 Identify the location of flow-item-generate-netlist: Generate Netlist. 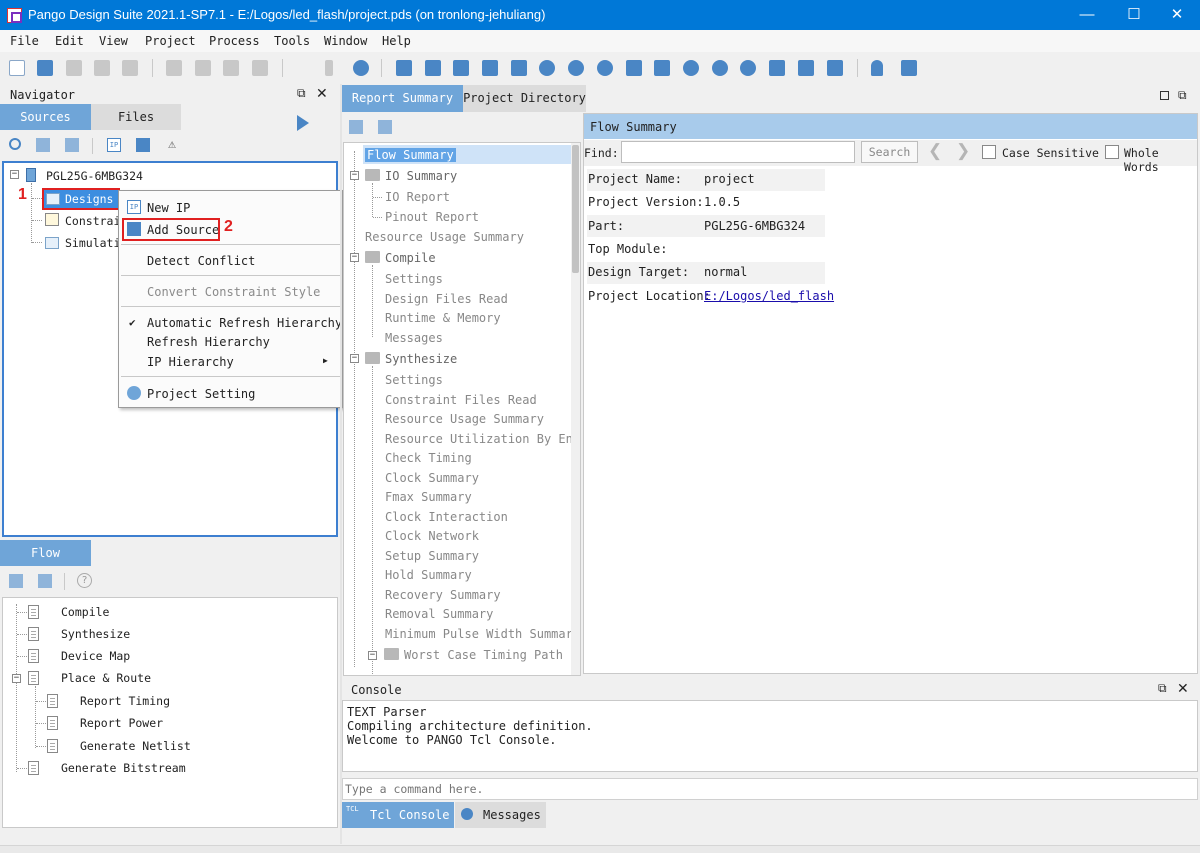
(135, 746).